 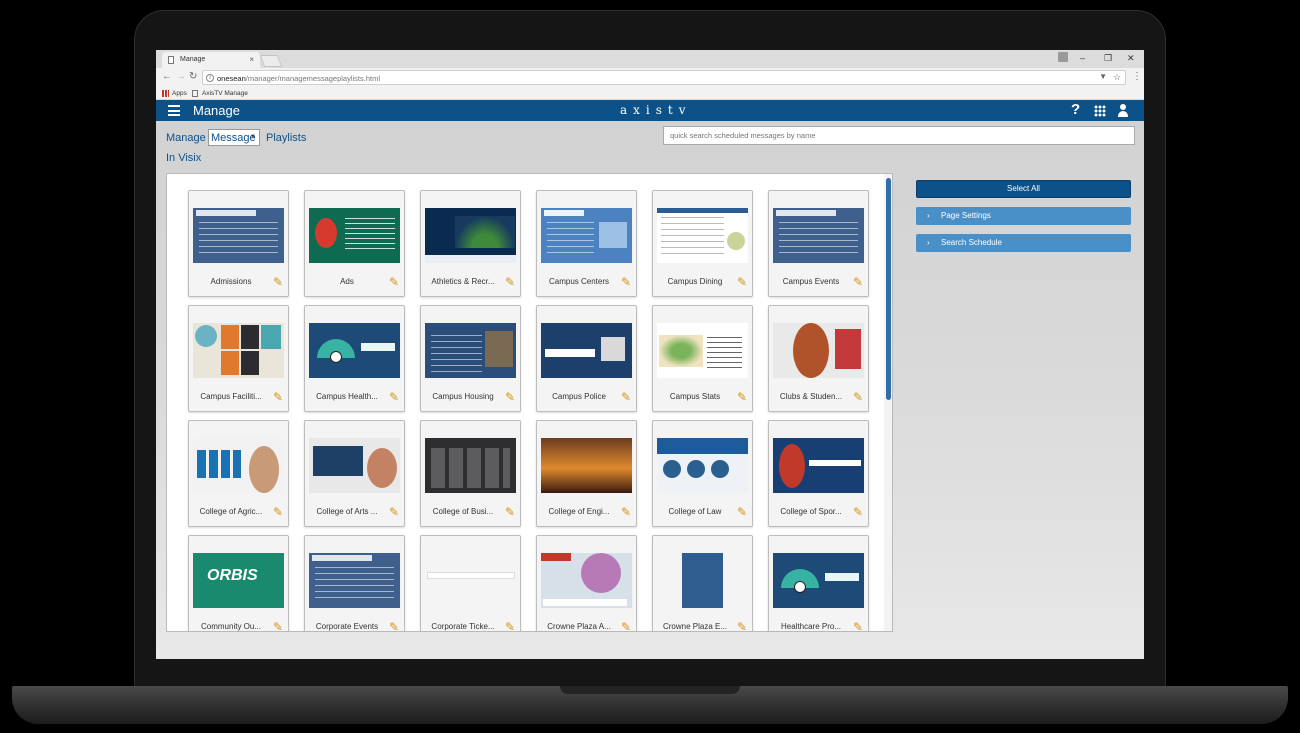 I want to click on playlist-card: Clubs & Studen... ✎, so click(x=818, y=358).